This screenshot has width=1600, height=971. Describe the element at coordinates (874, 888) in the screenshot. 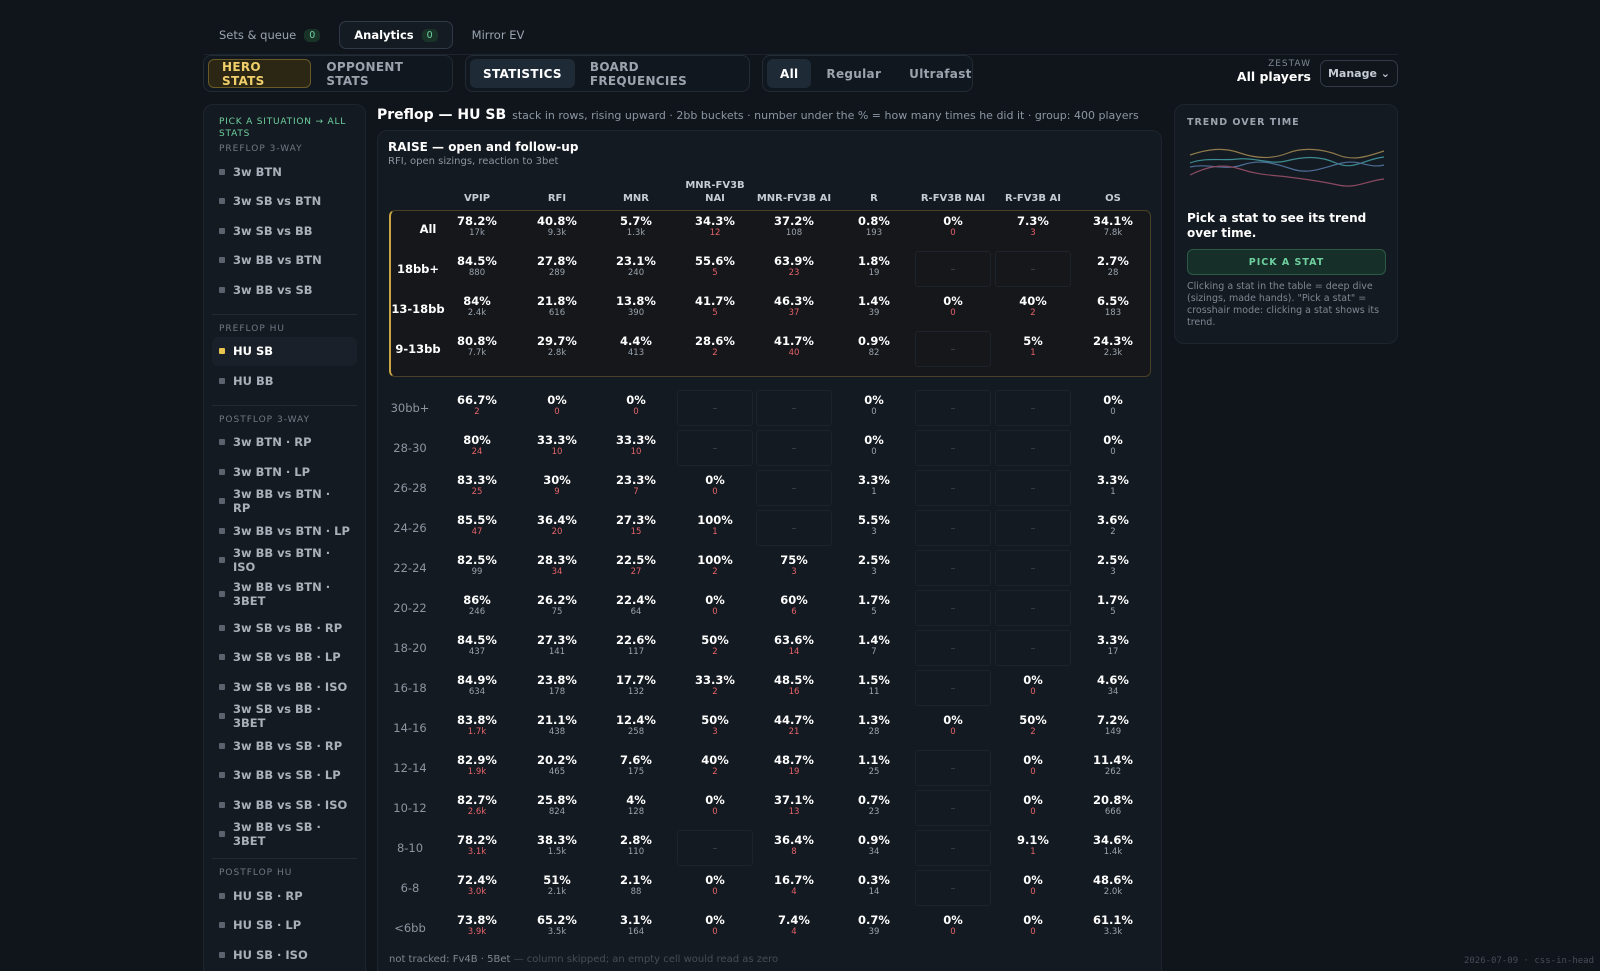

I see `stat-cell: 0.3% 14` at that location.